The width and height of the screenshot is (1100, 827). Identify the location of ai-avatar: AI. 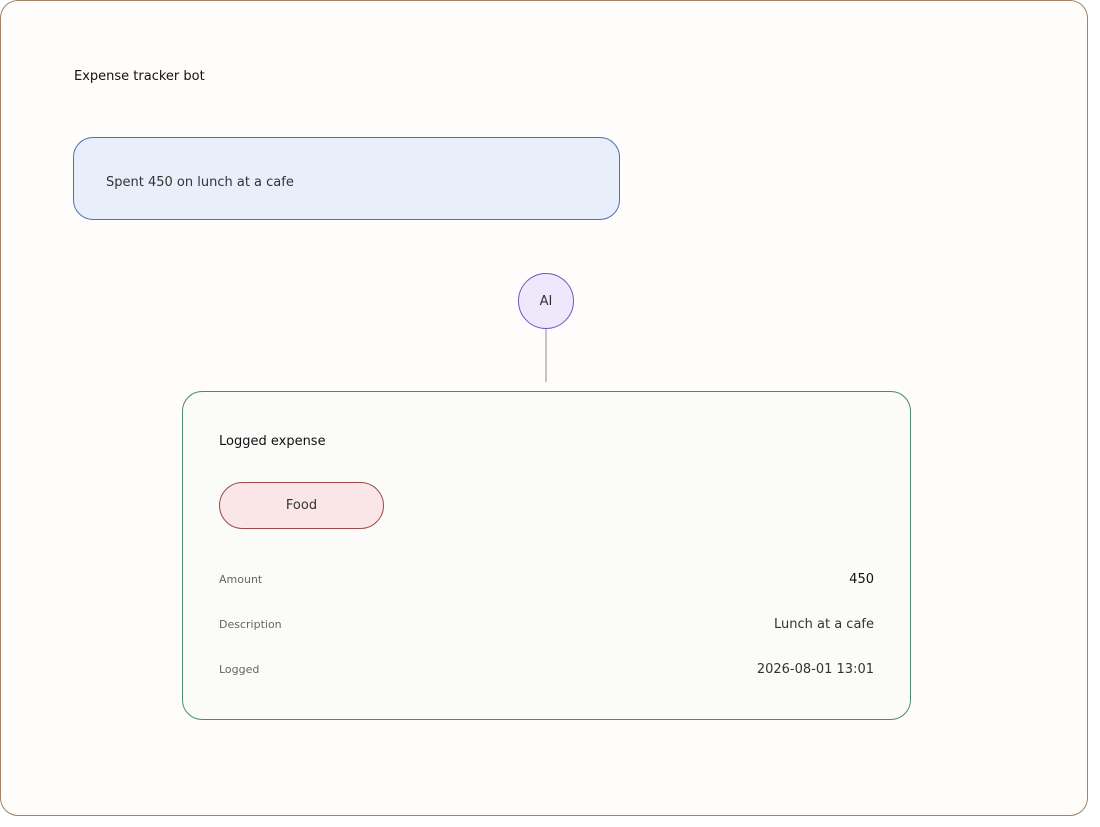
(546, 301).